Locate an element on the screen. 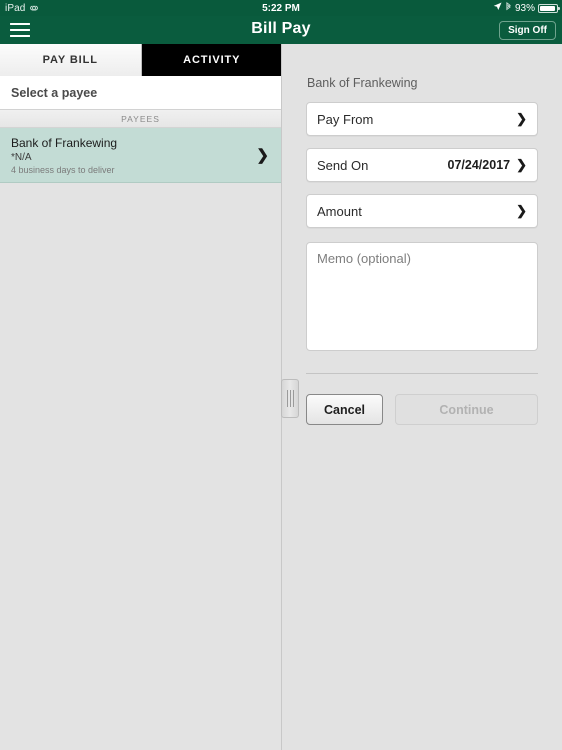  cancel-button: Cancel is located at coordinates (344, 409).